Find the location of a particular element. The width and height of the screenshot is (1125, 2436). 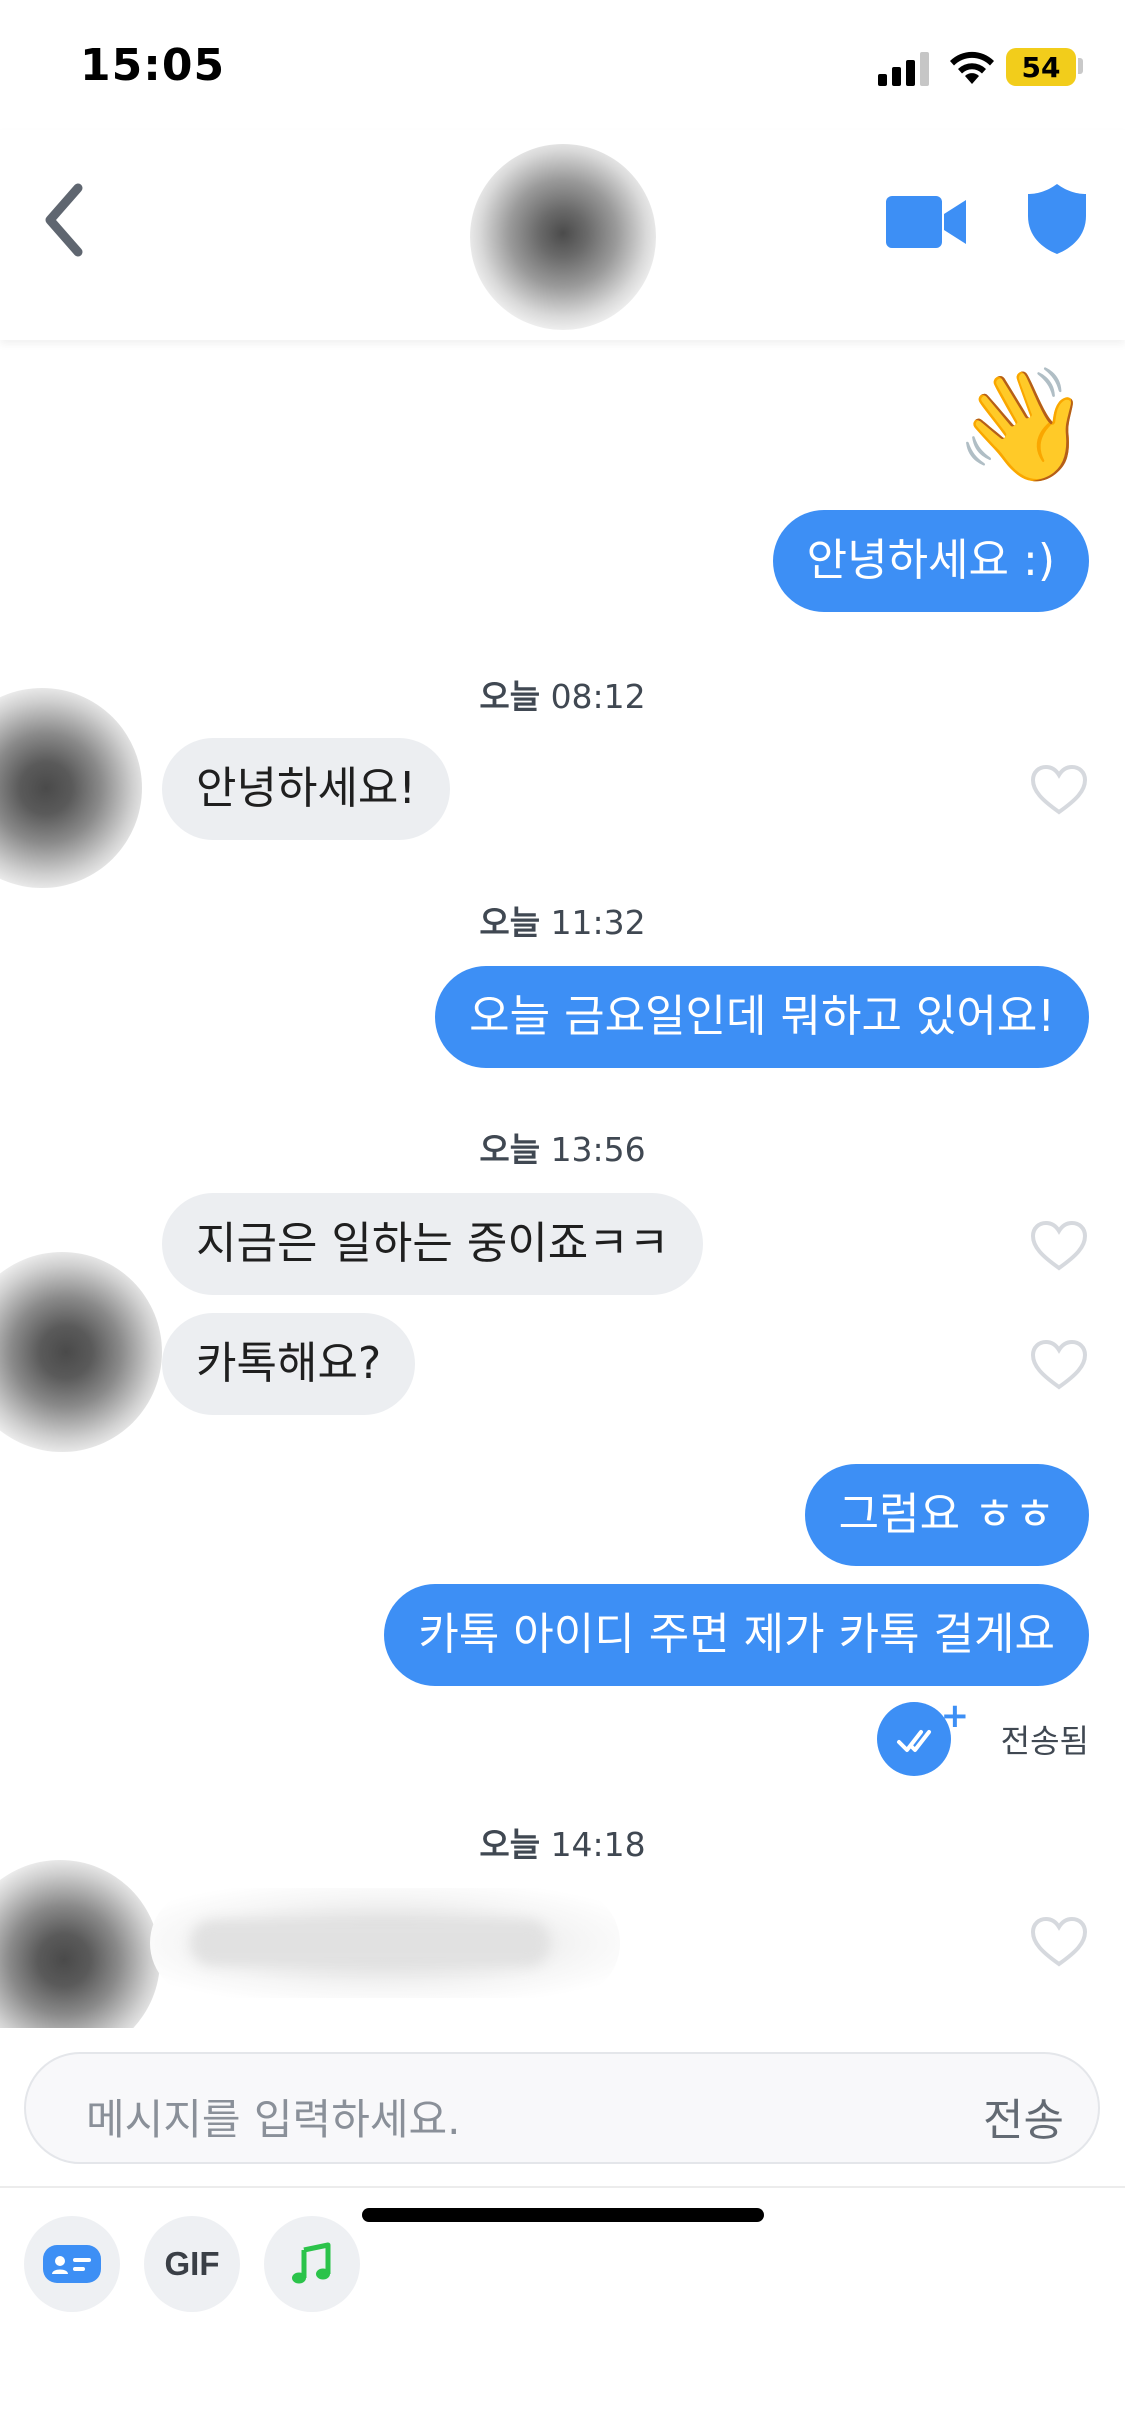

timestamp-time: 11:32 is located at coordinates (598, 922).